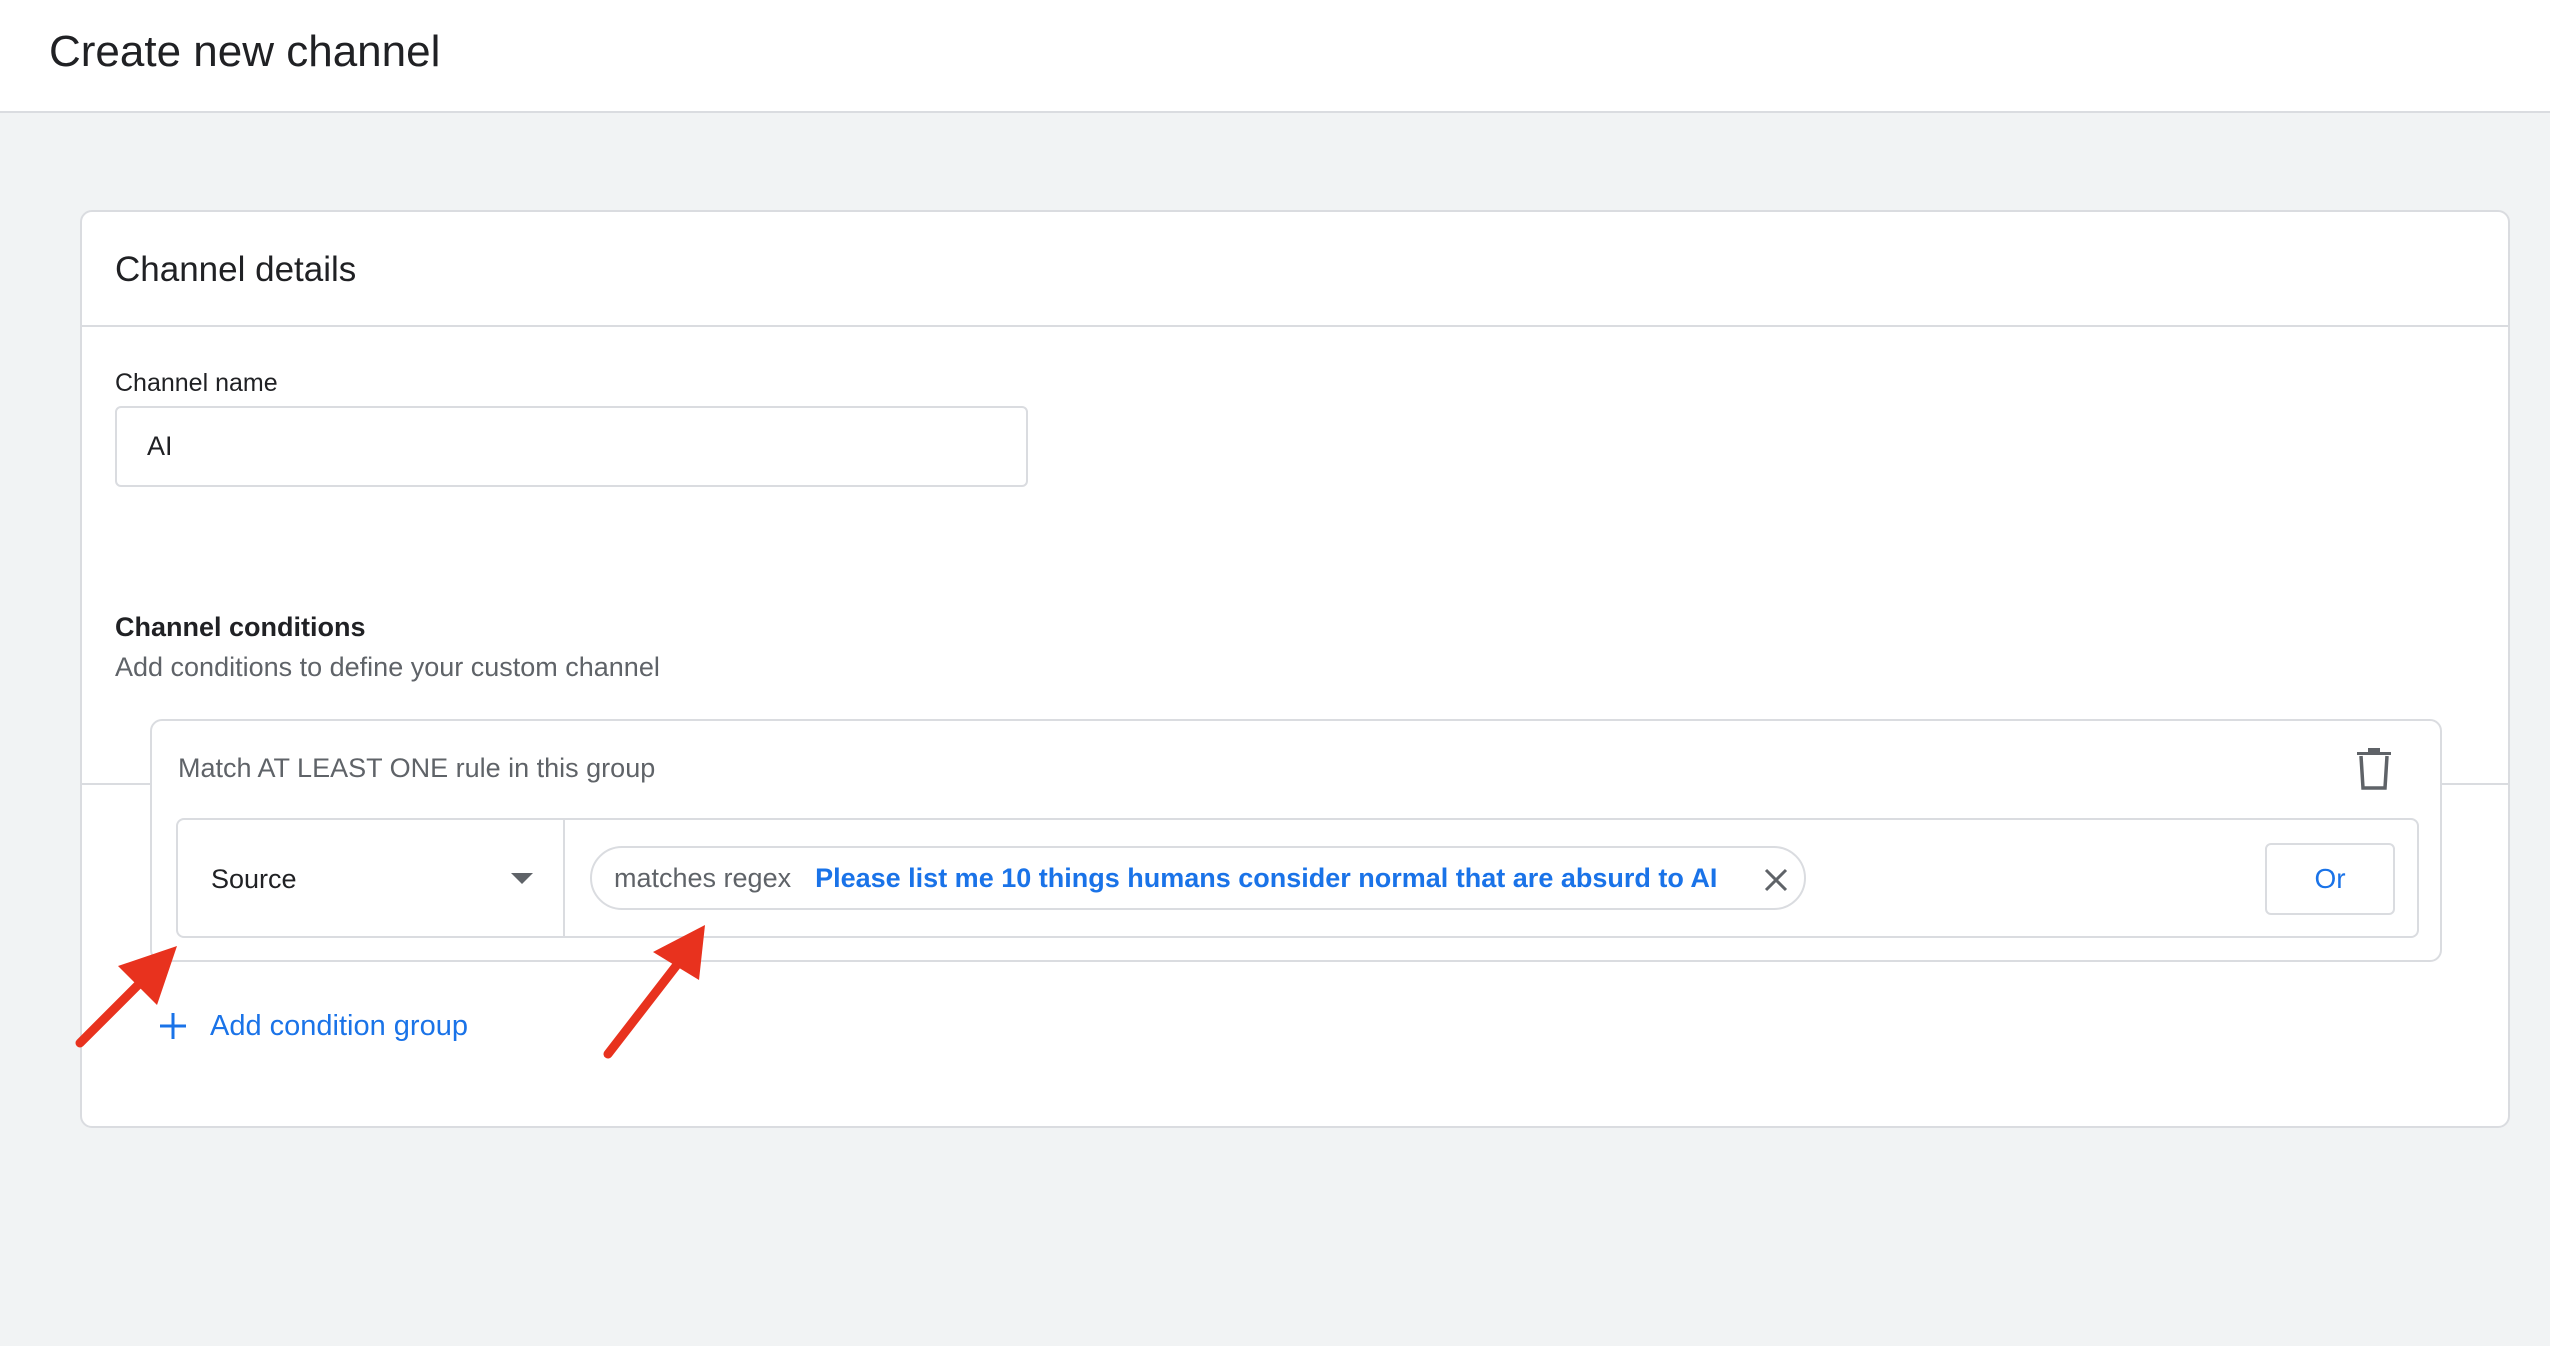 This screenshot has height=1346, width=2550. I want to click on add-condition-group-button: Add condition group, so click(313, 1026).